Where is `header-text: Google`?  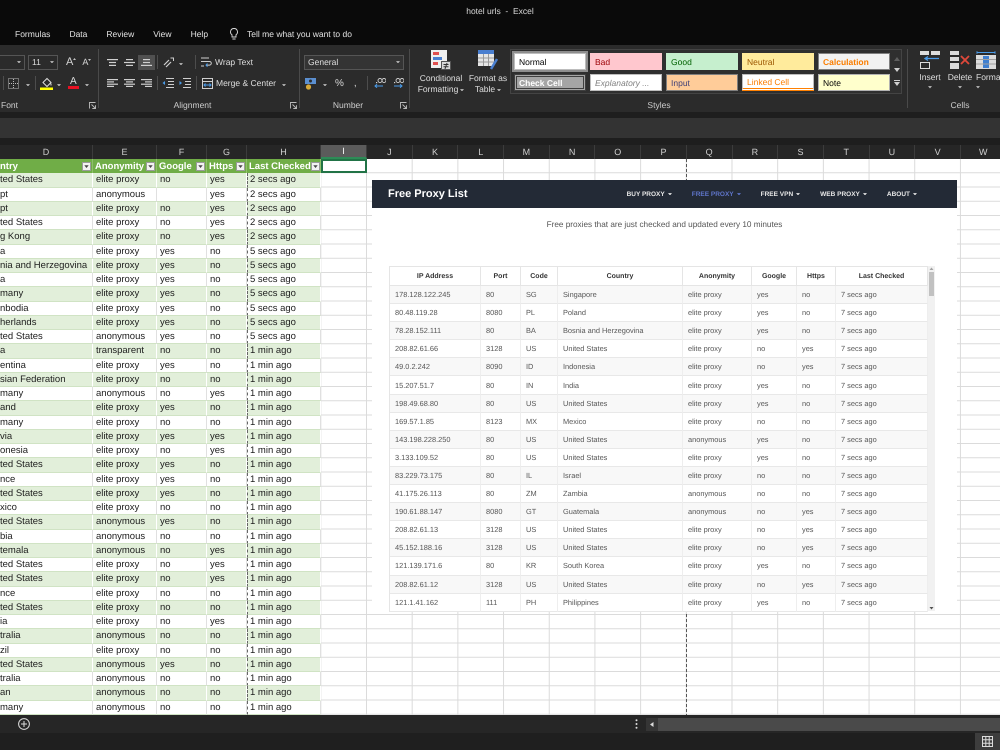 header-text: Google is located at coordinates (175, 166).